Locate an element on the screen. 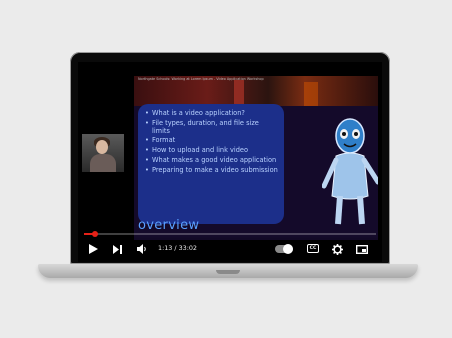 The height and width of the screenshot is (338, 452). presenter-webcam is located at coordinates (103, 153).